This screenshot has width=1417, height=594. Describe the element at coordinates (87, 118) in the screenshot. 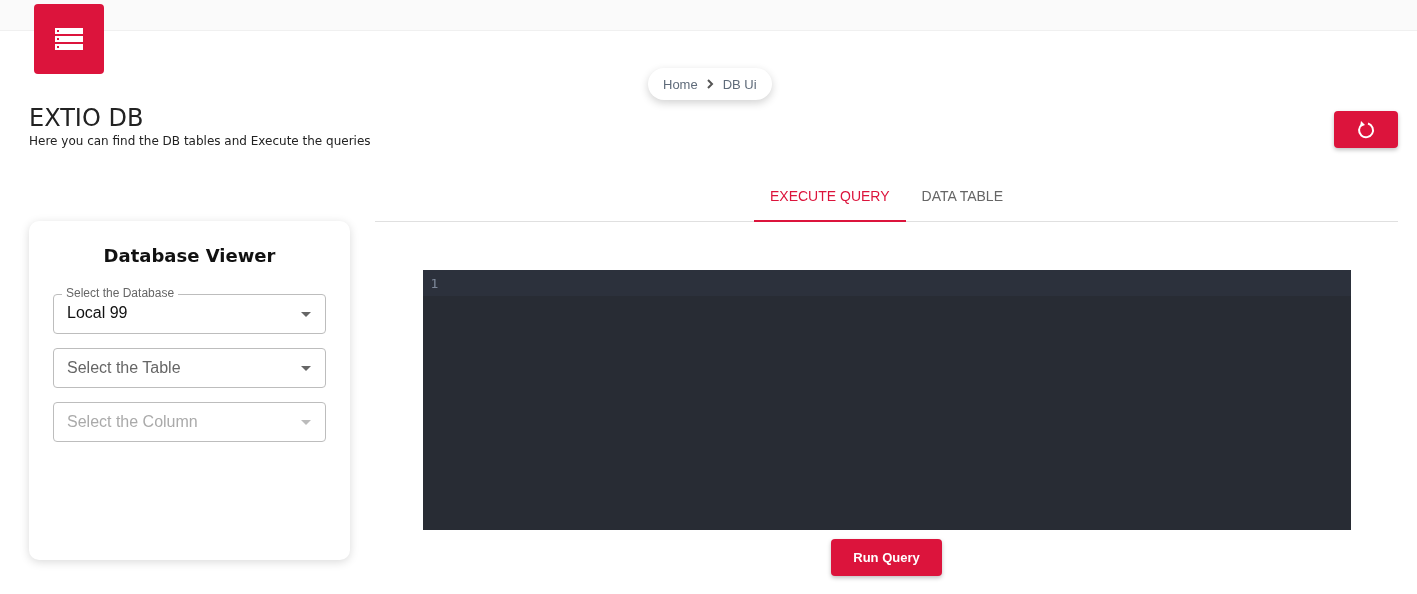

I see `page-title: EXTIO DB` at that location.